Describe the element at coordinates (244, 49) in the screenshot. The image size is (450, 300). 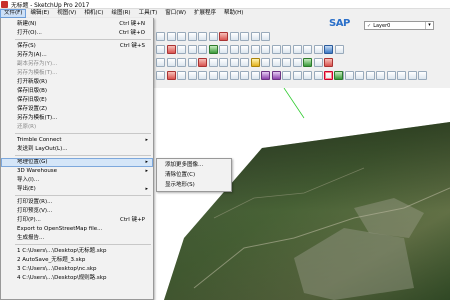
I see `rotate-tool-icon` at that location.